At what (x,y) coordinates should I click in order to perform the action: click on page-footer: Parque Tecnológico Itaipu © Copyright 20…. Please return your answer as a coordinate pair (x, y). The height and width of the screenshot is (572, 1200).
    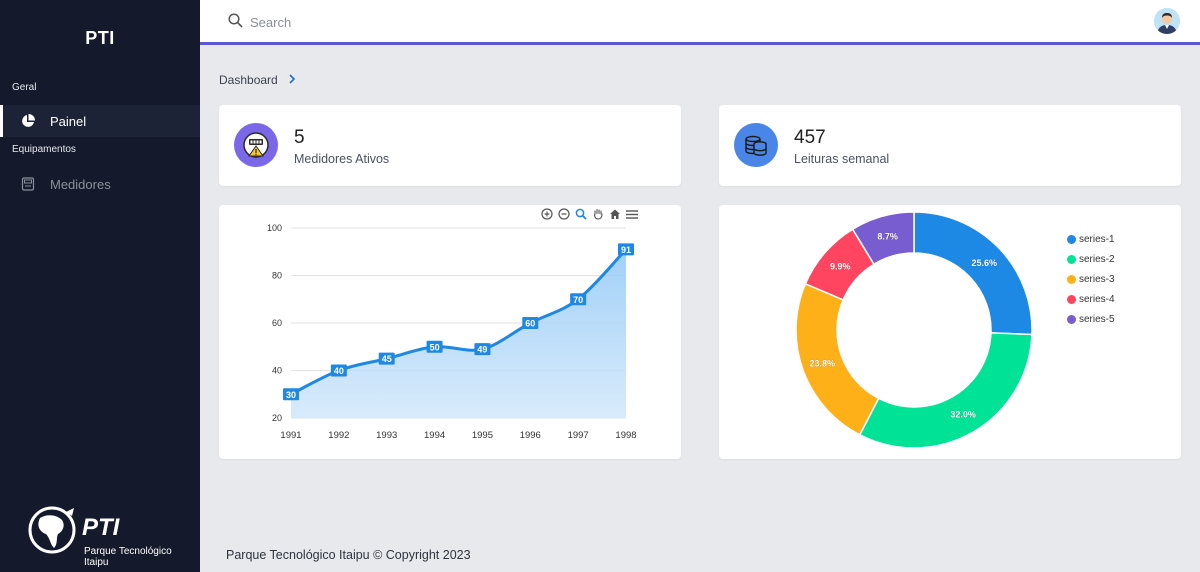
    Looking at the image, I should click on (348, 555).